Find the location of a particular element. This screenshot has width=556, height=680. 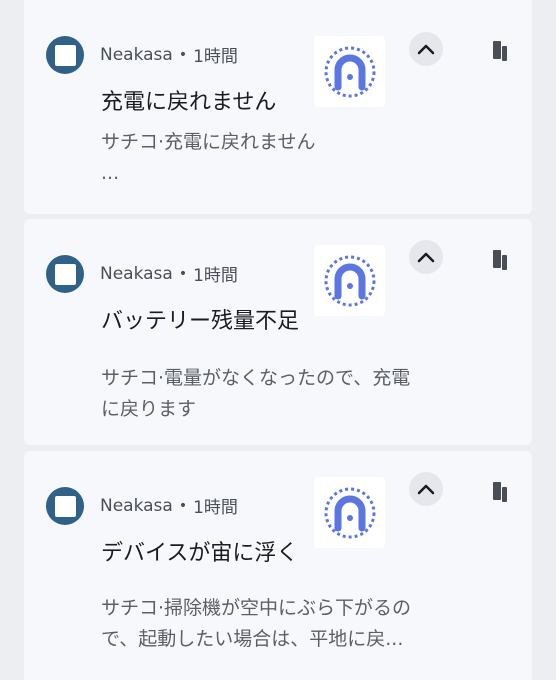

notification-title: デバイスが宙に浮く is located at coordinates (200, 553).